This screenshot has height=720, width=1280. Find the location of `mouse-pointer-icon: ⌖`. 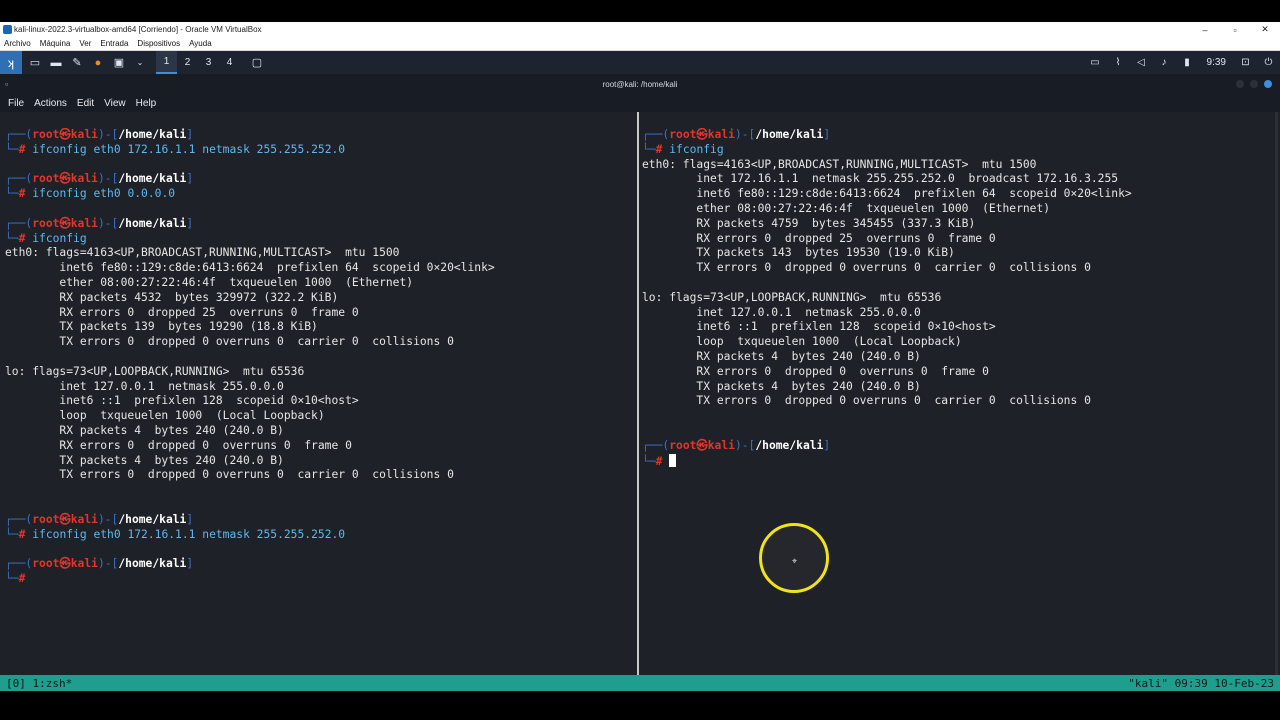

mouse-pointer-icon: ⌖ is located at coordinates (795, 561).